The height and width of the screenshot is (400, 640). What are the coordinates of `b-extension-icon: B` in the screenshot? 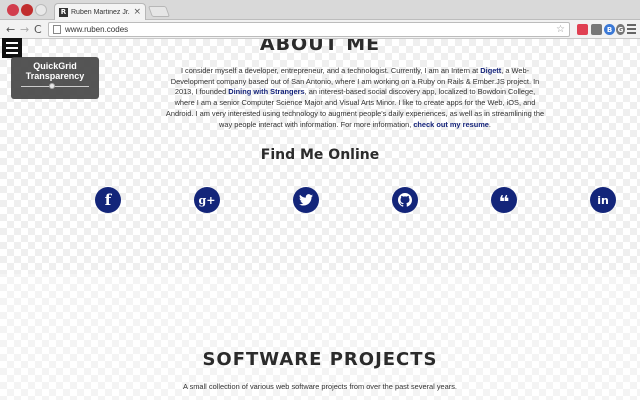 It's located at (609, 29).